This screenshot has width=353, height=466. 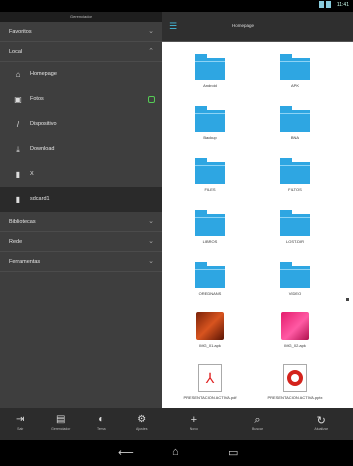 I want to click on manager-icon: ▤, so click(x=61, y=419).